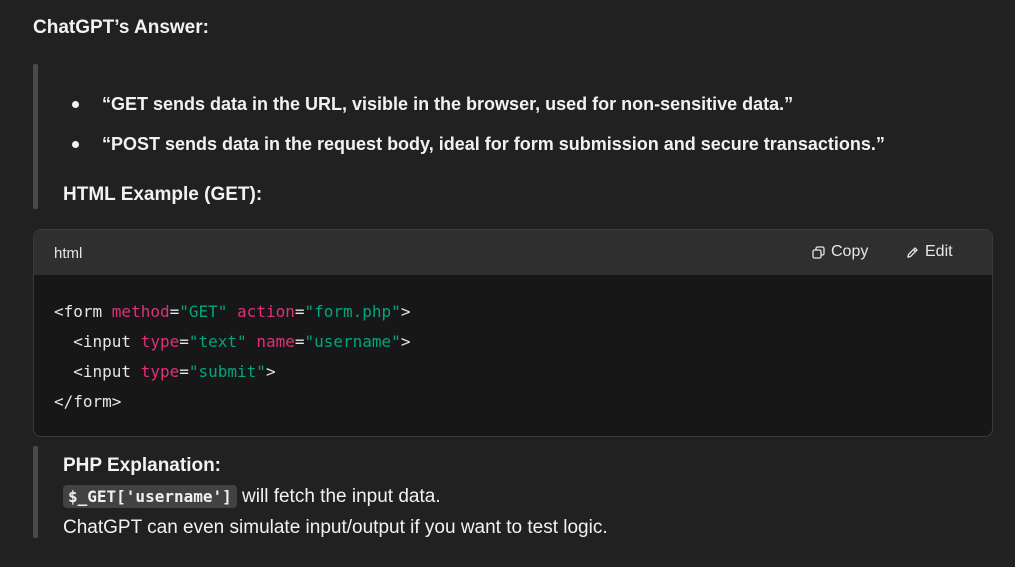  What do you see at coordinates (352, 311) in the screenshot?
I see `code-token-str: "form.php"` at bounding box center [352, 311].